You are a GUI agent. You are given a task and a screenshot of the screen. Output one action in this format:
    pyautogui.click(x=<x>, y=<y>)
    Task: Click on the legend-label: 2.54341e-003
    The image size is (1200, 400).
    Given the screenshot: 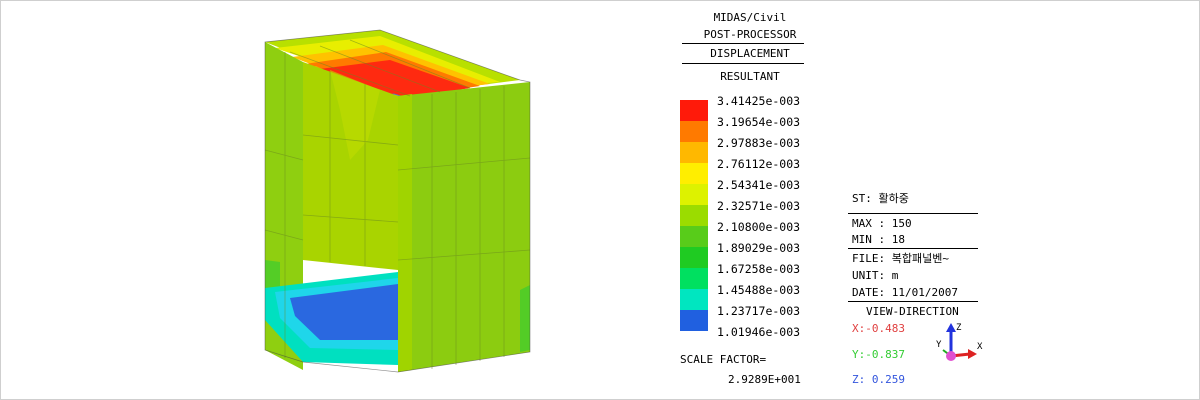 What is the action you would take?
    pyautogui.click(x=759, y=185)
    